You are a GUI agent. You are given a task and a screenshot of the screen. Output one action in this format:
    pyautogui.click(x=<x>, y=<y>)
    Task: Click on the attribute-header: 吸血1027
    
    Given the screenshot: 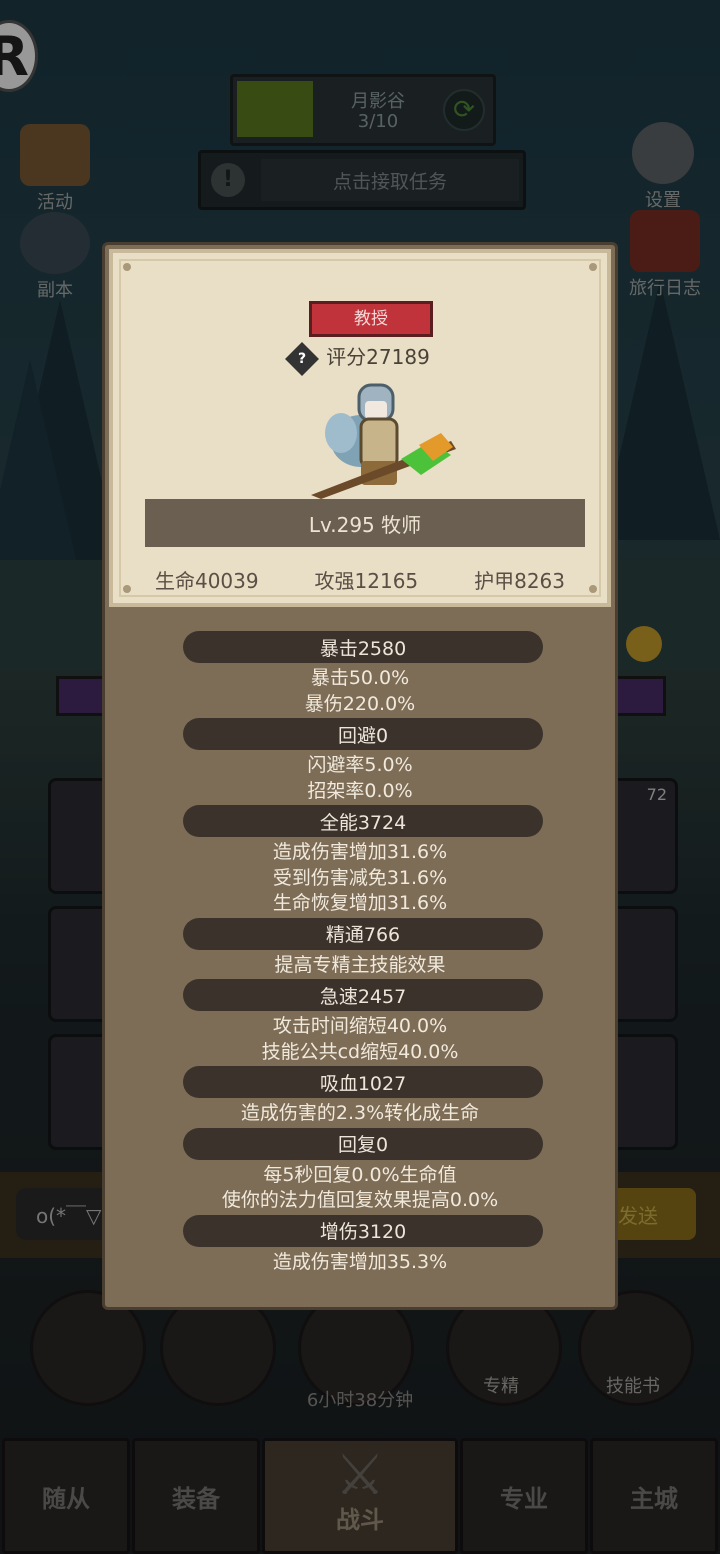 What is the action you would take?
    pyautogui.click(x=363, y=1082)
    